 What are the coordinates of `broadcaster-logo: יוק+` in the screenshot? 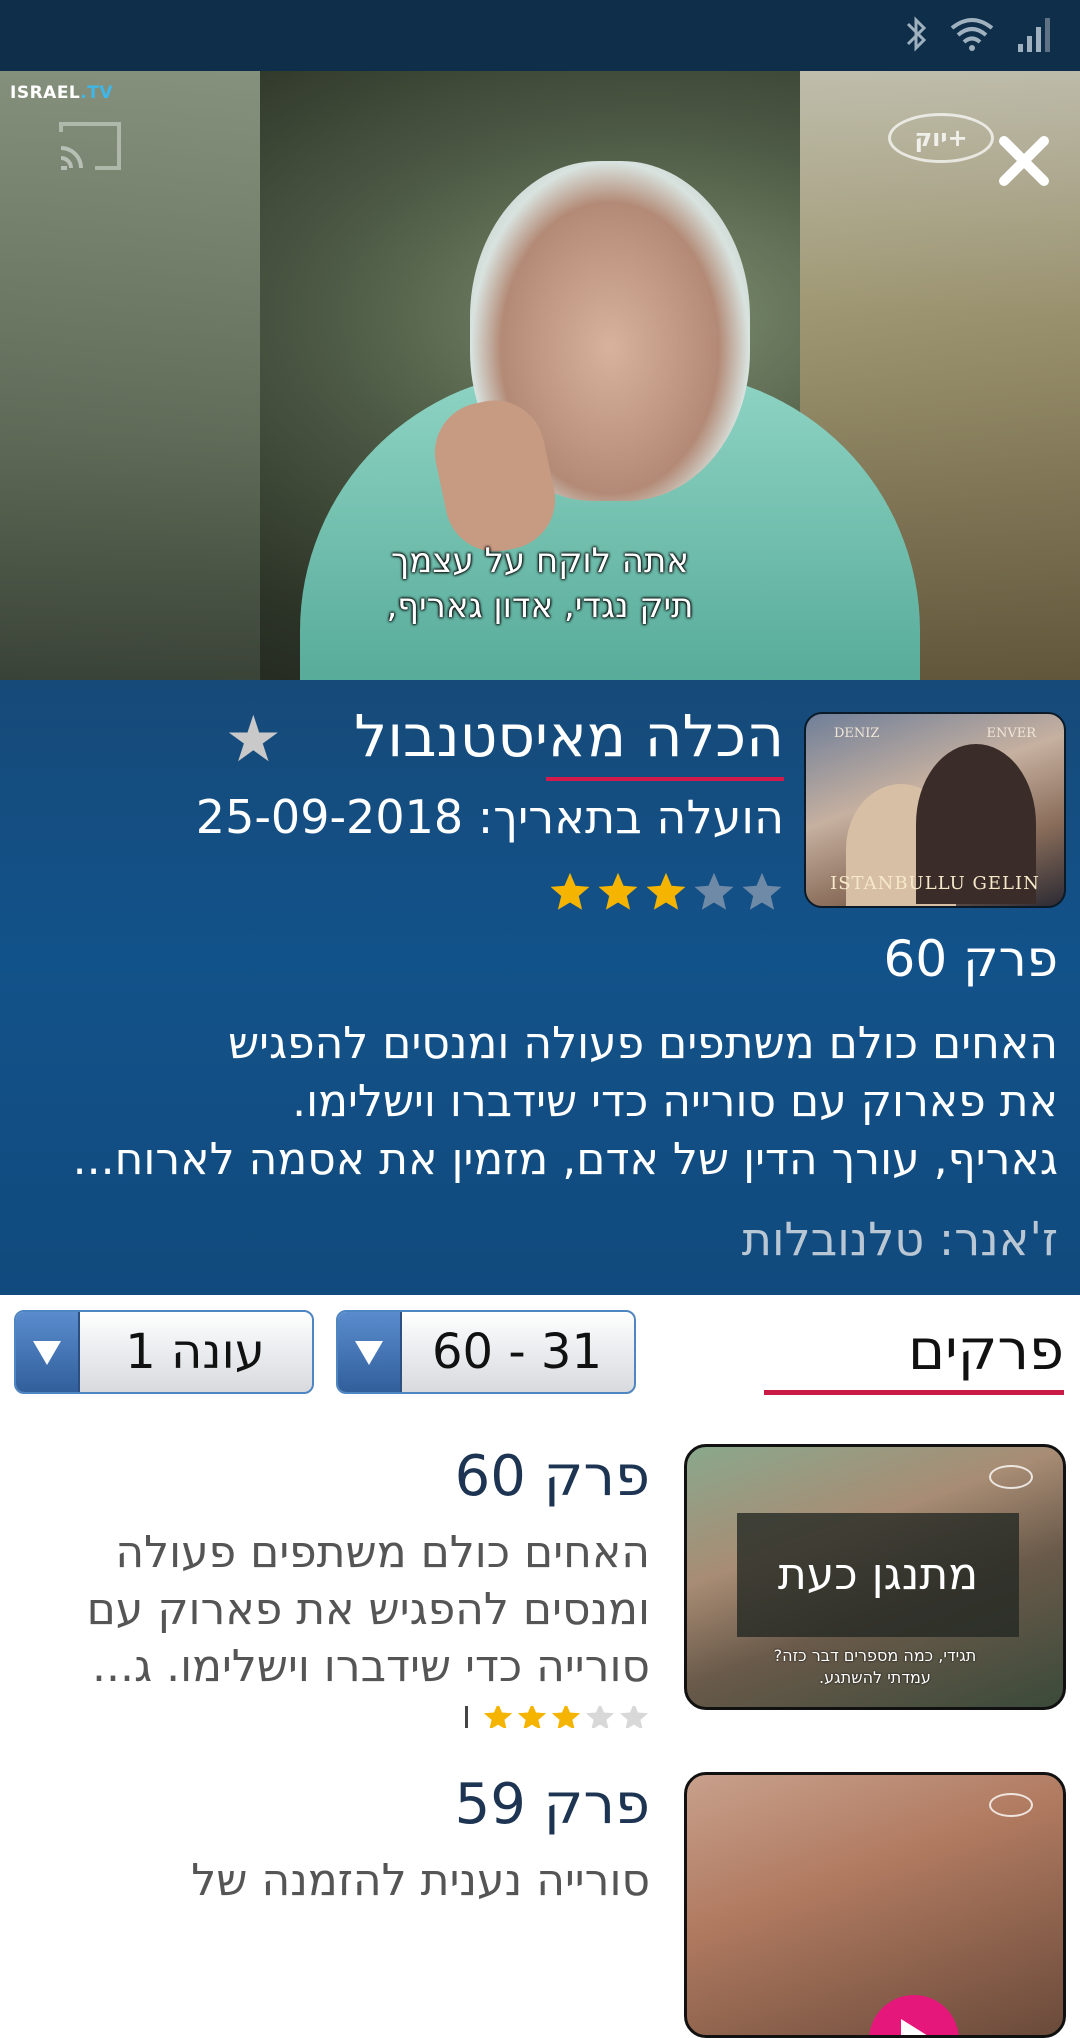 It's located at (941, 138).